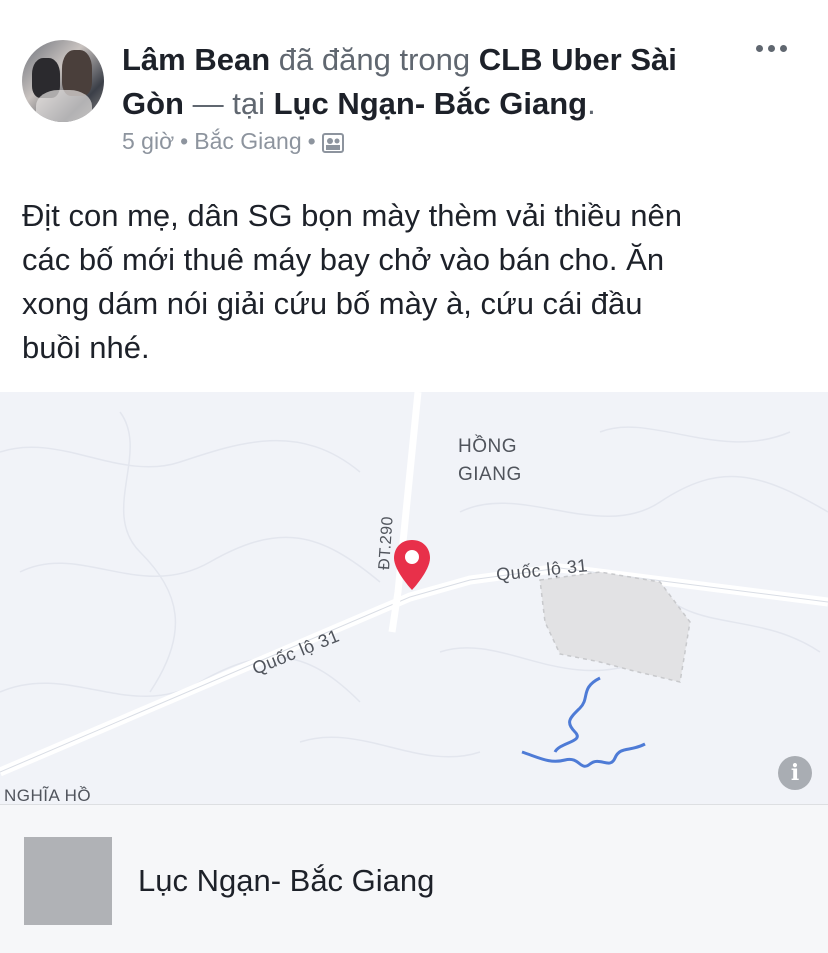 This screenshot has height=953, width=828. What do you see at coordinates (48, 795) in the screenshot?
I see `map-label-nghia-ho: NGHĨA HỒ` at bounding box center [48, 795].